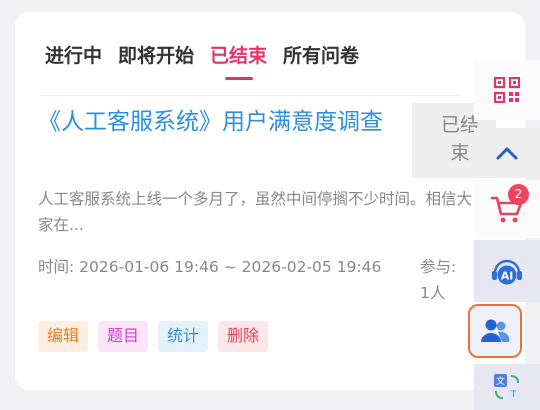  Describe the element at coordinates (438, 280) in the screenshot. I see `participants-count: 参与: 1人` at that location.